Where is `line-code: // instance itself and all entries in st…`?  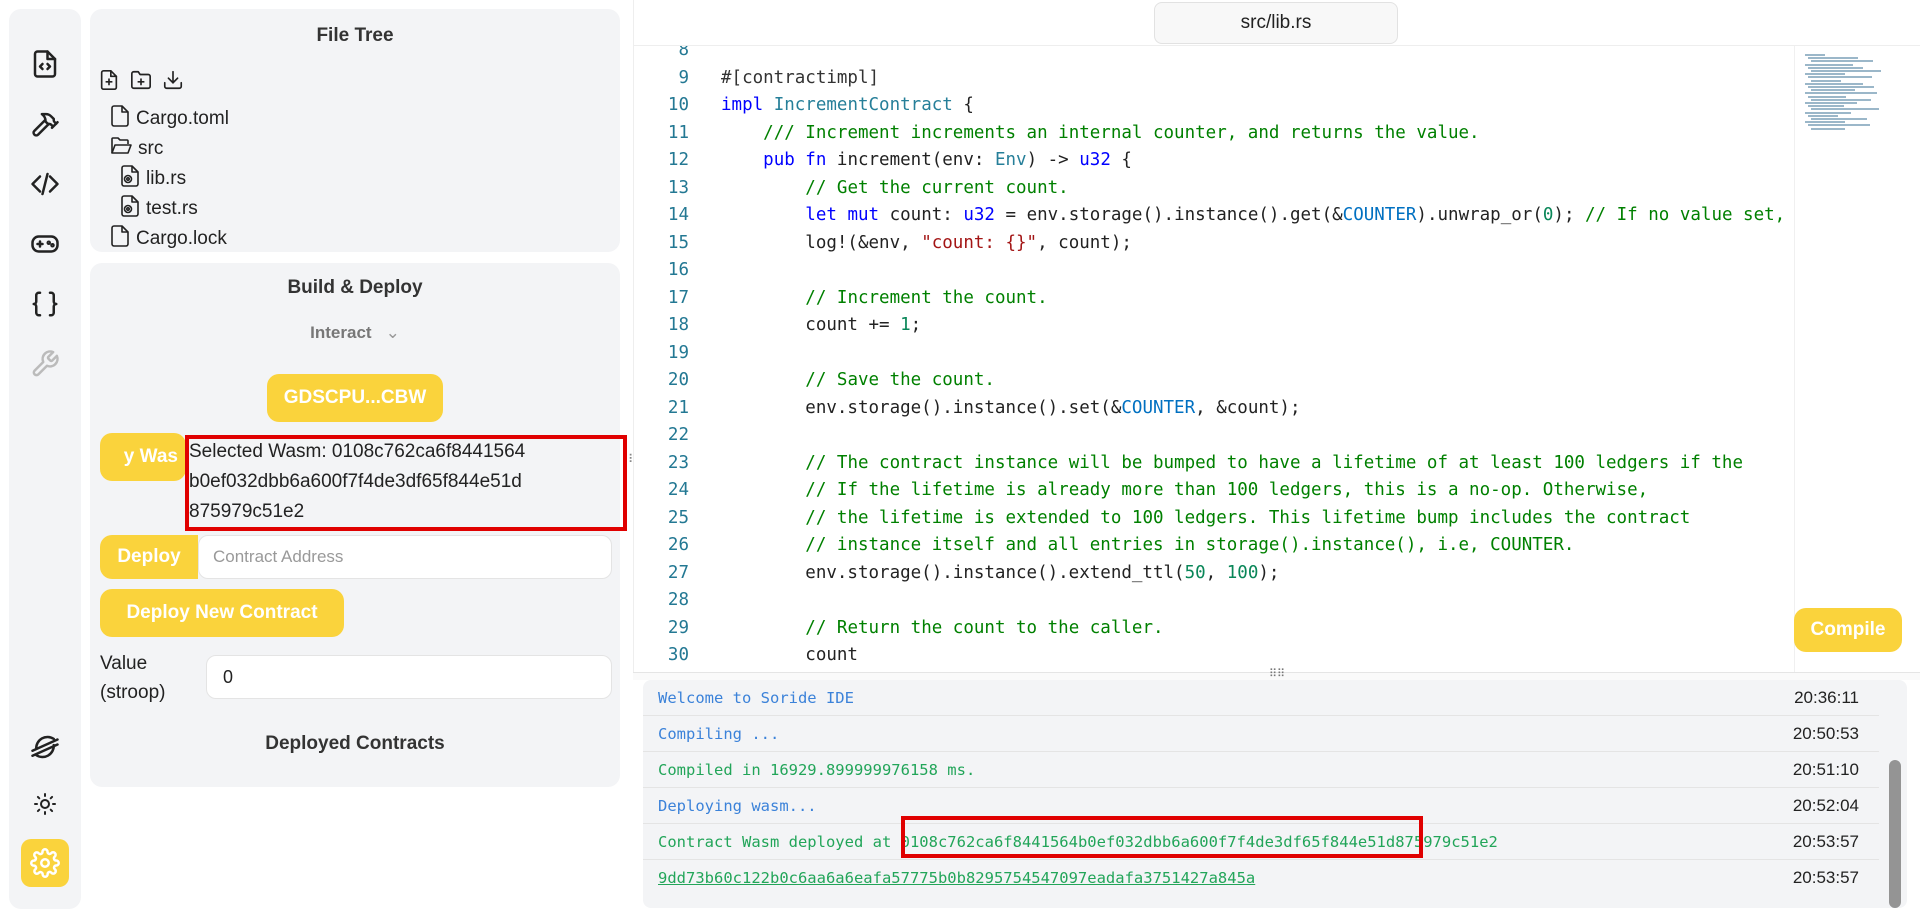 line-code: // instance itself and all entries in st… is located at coordinates (1190, 545).